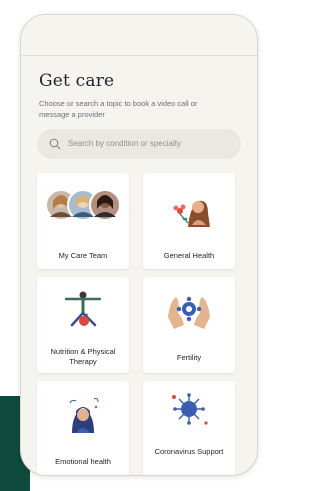  I want to click on search-placeholder: Search by condition or specialty, so click(124, 143).